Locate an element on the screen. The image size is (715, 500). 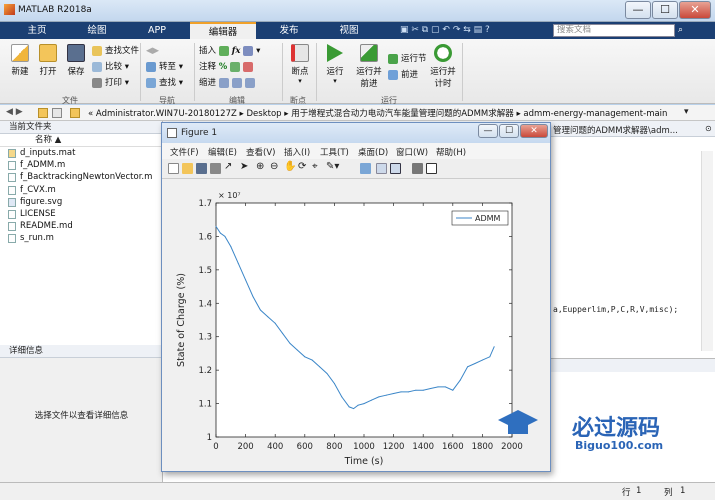
file-item: f_BacktrackingNewtonVector.m is located at coordinates (81, 177).